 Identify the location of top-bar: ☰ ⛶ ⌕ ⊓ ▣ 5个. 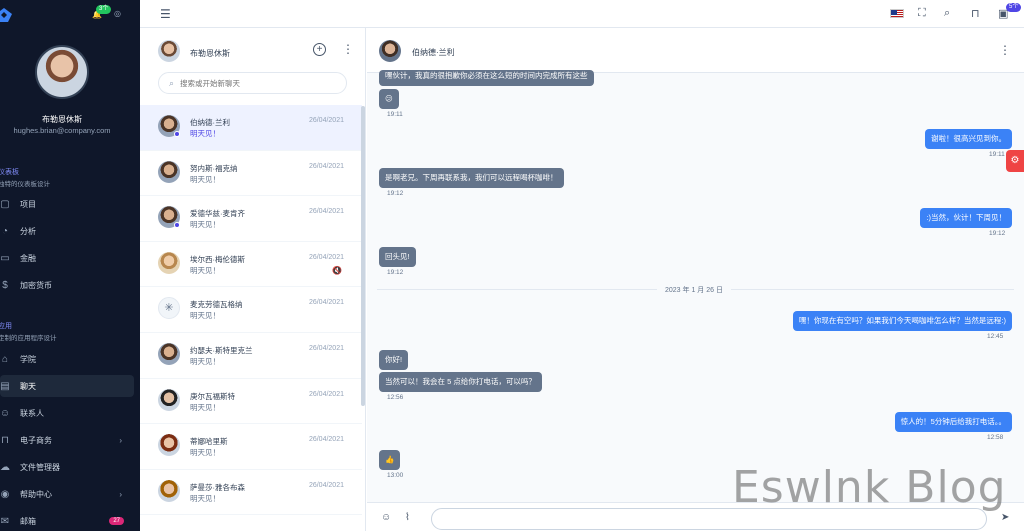
(582, 14).